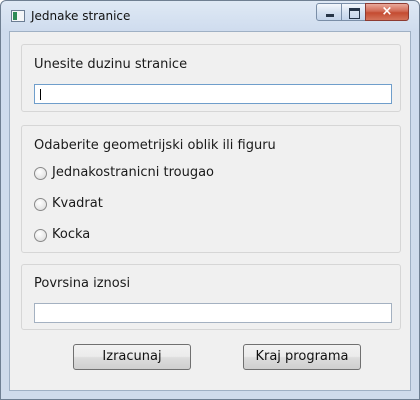 The height and width of the screenshot is (400, 420). Describe the element at coordinates (132, 357) in the screenshot. I see `calculate-button: Izracunaj` at that location.